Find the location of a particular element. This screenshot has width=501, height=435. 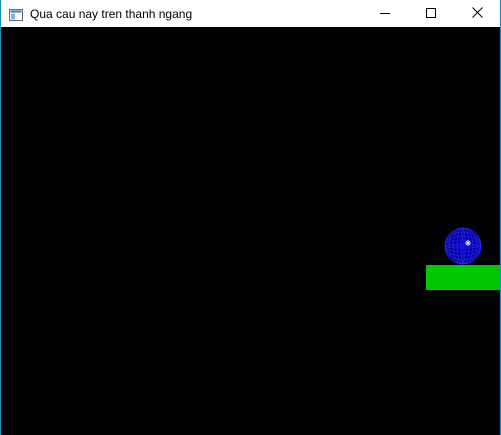

window-controls is located at coordinates (431, 13).